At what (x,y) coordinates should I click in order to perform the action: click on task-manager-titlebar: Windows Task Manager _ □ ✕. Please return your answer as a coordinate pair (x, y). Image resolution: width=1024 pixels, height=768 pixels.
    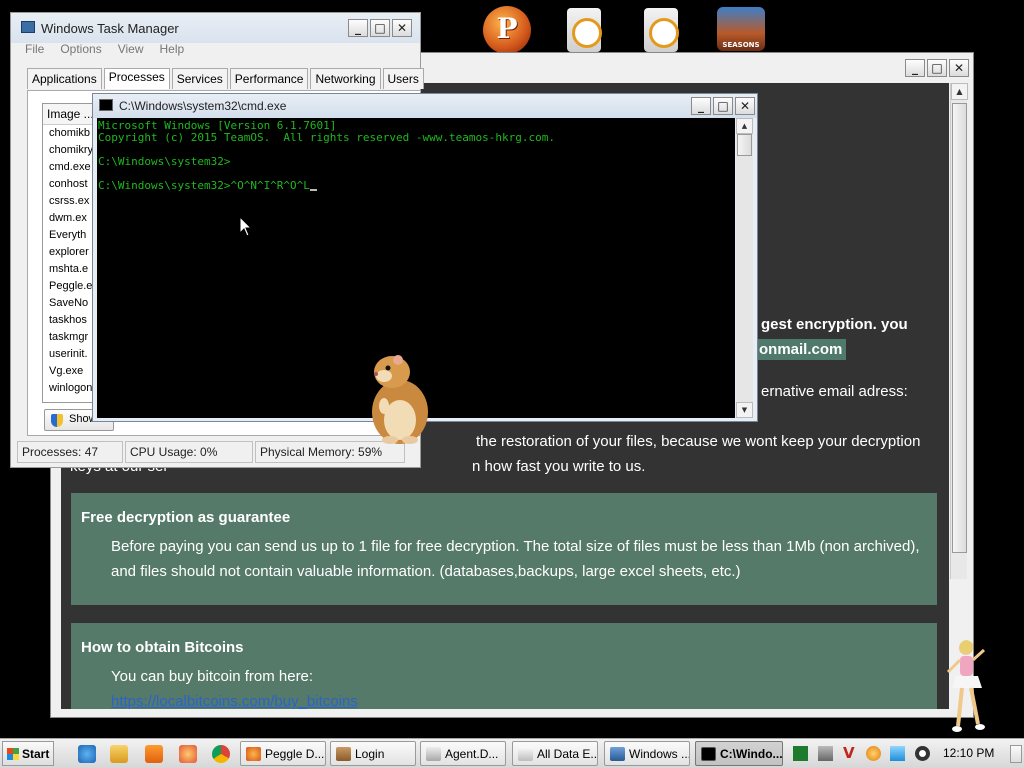
    Looking at the image, I should click on (215, 28).